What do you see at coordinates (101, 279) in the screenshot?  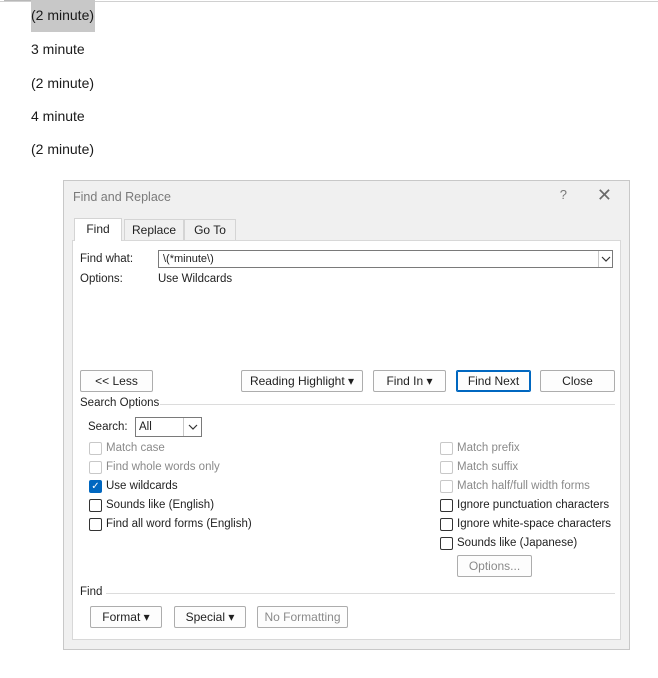 I see `options-label: Options:` at bounding box center [101, 279].